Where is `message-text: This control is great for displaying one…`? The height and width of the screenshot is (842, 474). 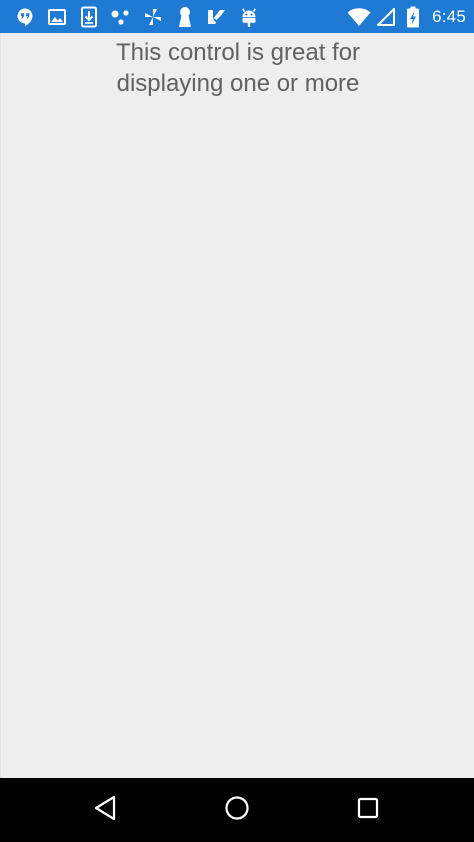 message-text: This control is great for displaying one… is located at coordinates (237, 68).